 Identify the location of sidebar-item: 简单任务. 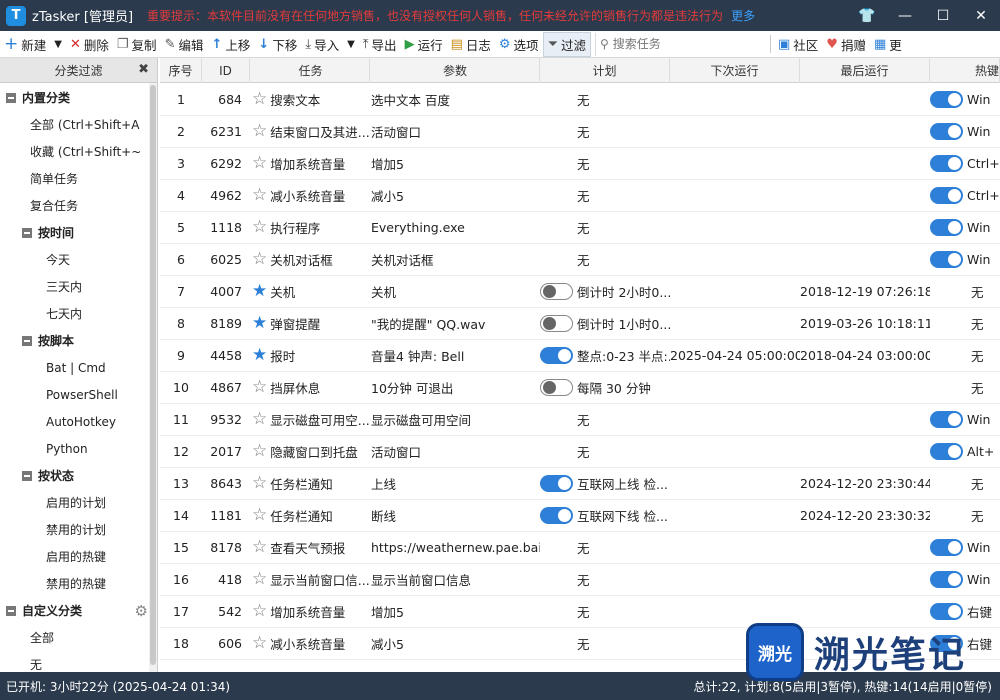
(75, 178).